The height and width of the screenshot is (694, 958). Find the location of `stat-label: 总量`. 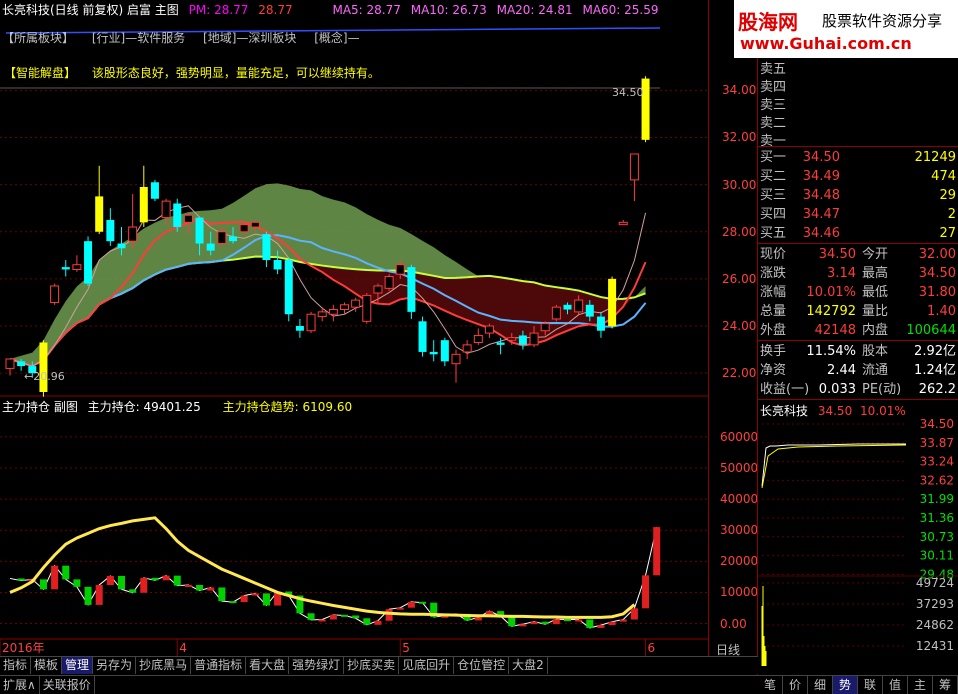

stat-label: 总量 is located at coordinates (773, 311).